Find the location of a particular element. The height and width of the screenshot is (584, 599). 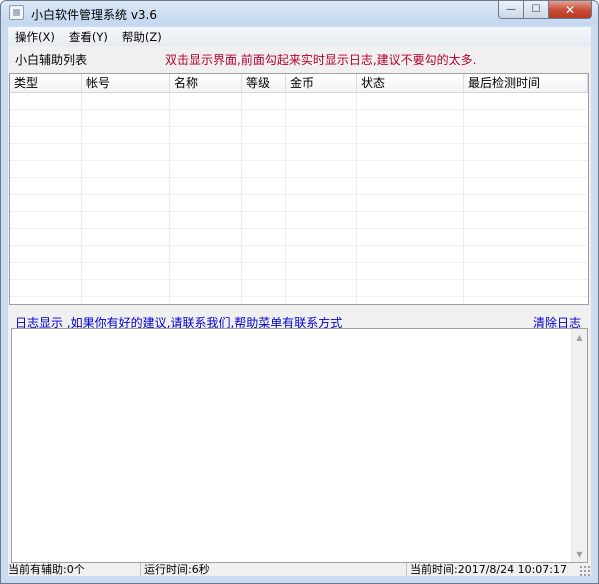

minimize-button: — is located at coordinates (511, 10).